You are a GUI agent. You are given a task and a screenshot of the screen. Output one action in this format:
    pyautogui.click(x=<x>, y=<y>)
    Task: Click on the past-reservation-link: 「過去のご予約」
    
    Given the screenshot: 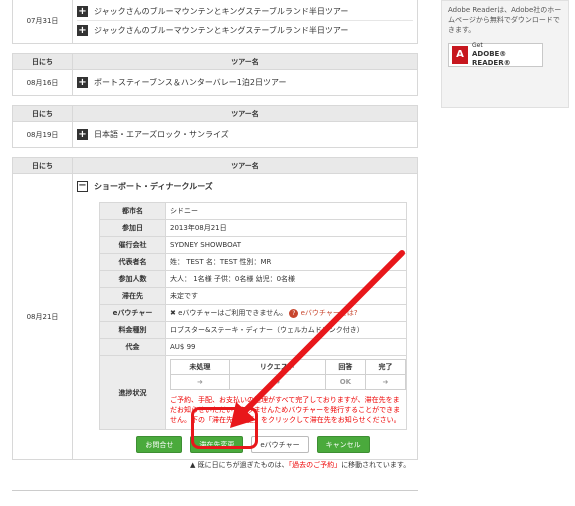 What is the action you would take?
    pyautogui.click(x=315, y=465)
    